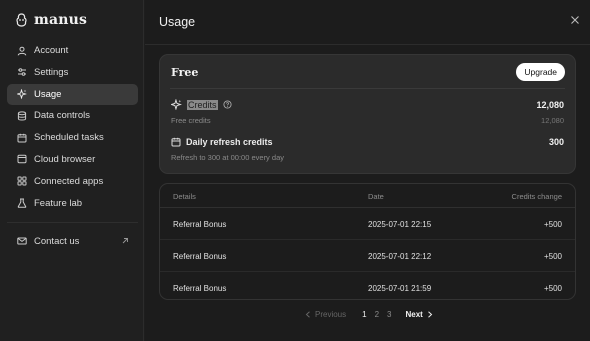 The image size is (590, 341). I want to click on previous-label: Previous, so click(331, 314).